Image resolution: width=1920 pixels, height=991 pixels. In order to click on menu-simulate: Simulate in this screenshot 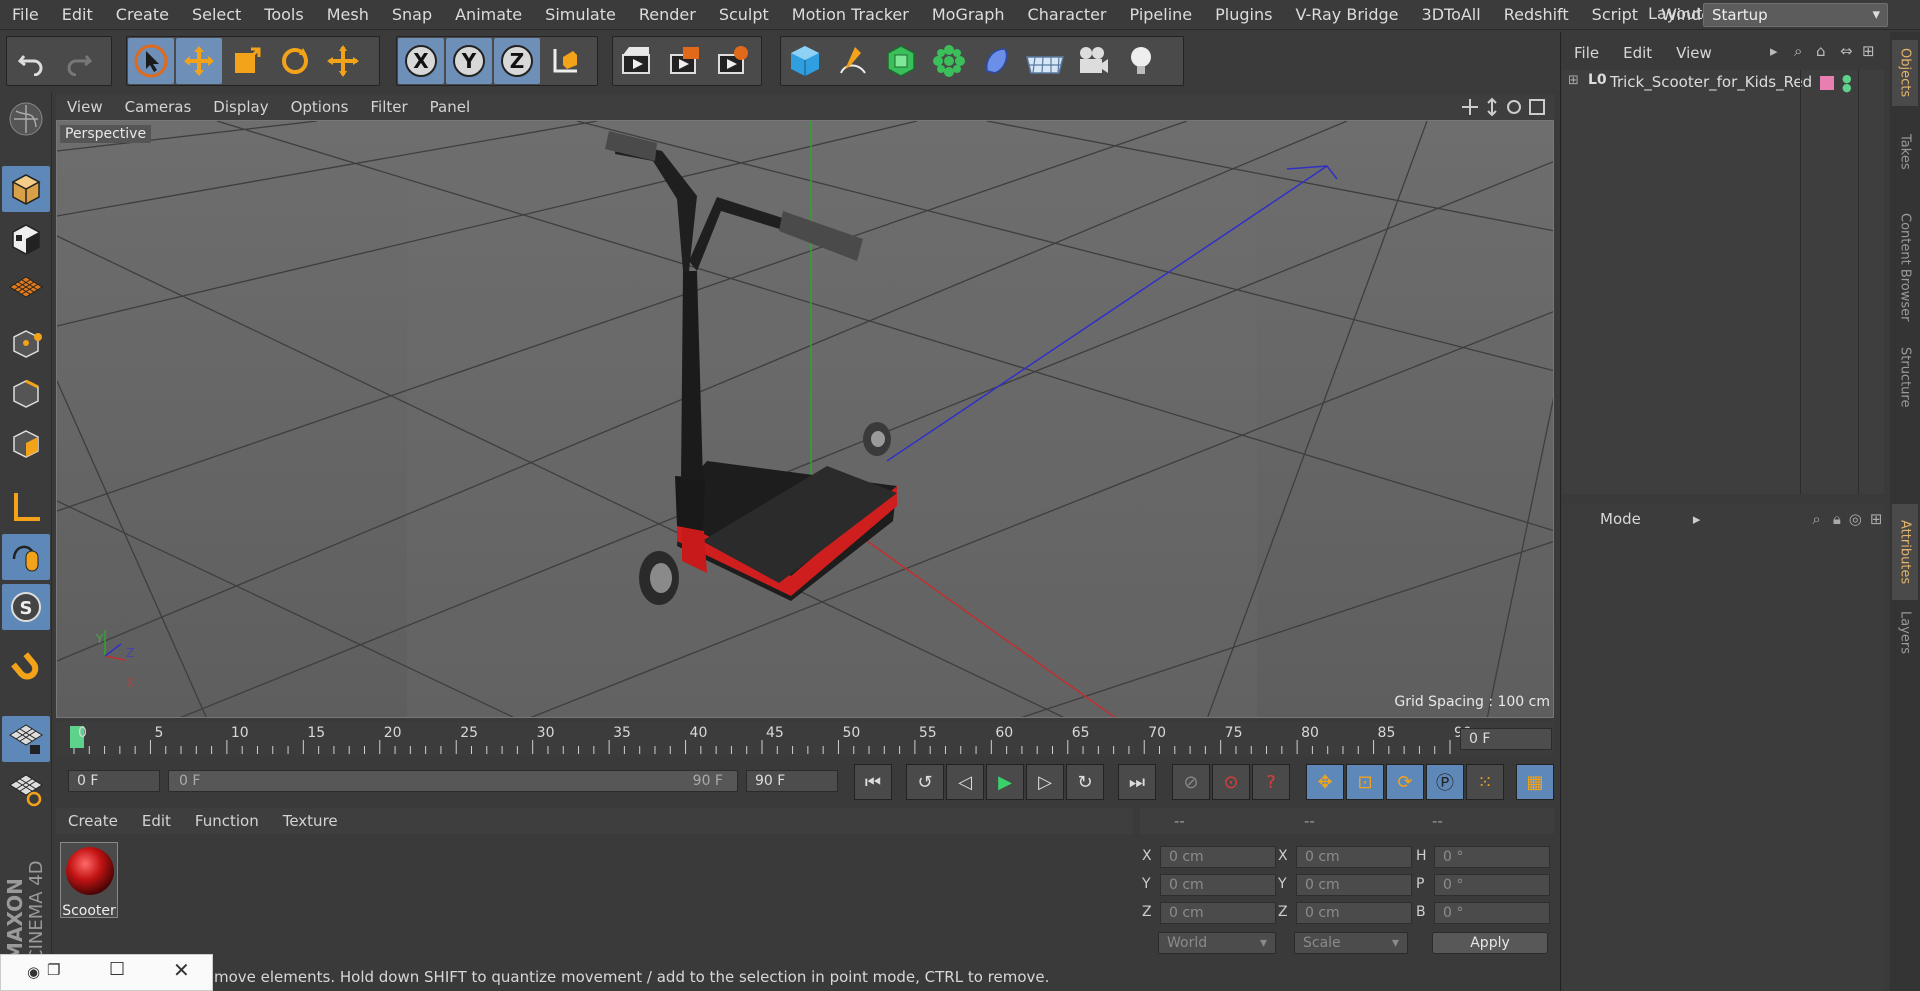, I will do `click(580, 14)`.